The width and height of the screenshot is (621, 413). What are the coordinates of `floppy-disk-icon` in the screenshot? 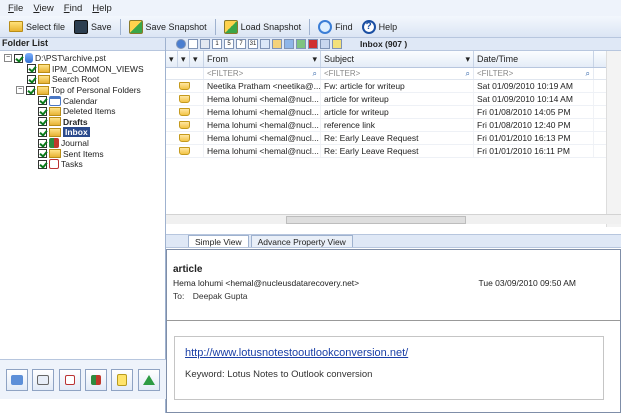 It's located at (81, 26).